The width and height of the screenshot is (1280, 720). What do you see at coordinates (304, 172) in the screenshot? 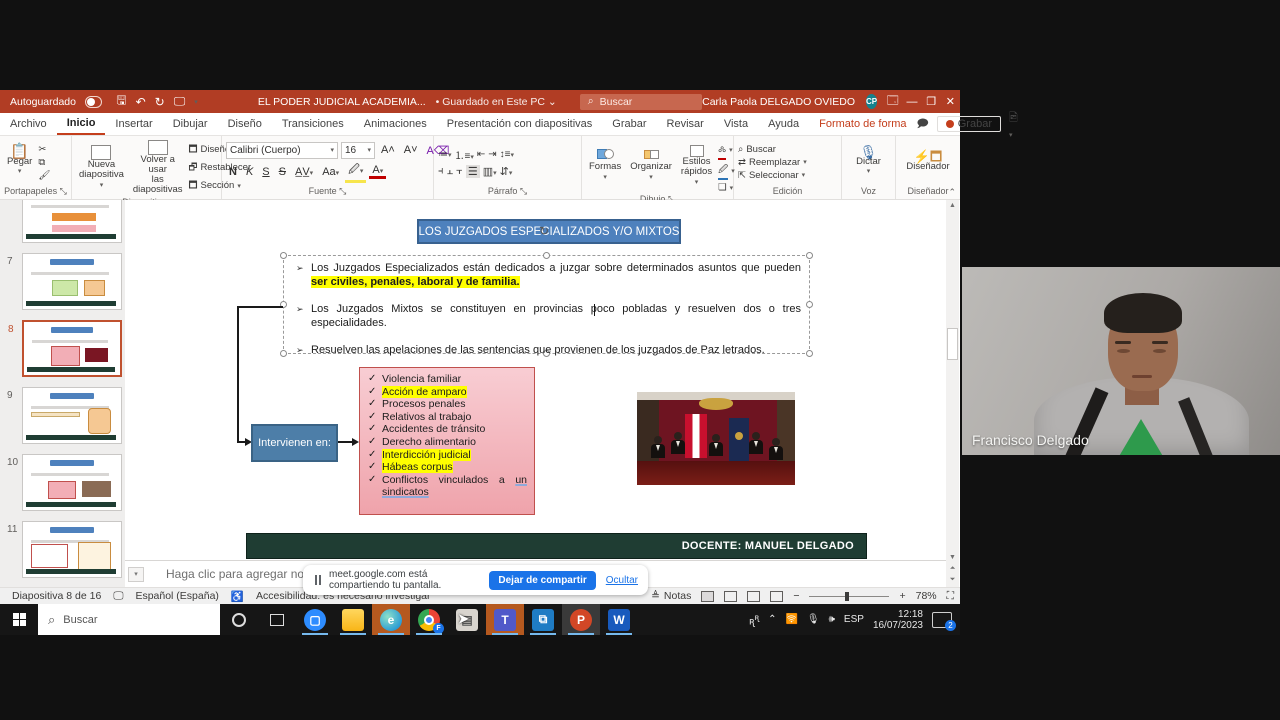
I see `character-spacing-button: A̲V̲▾` at bounding box center [304, 172].